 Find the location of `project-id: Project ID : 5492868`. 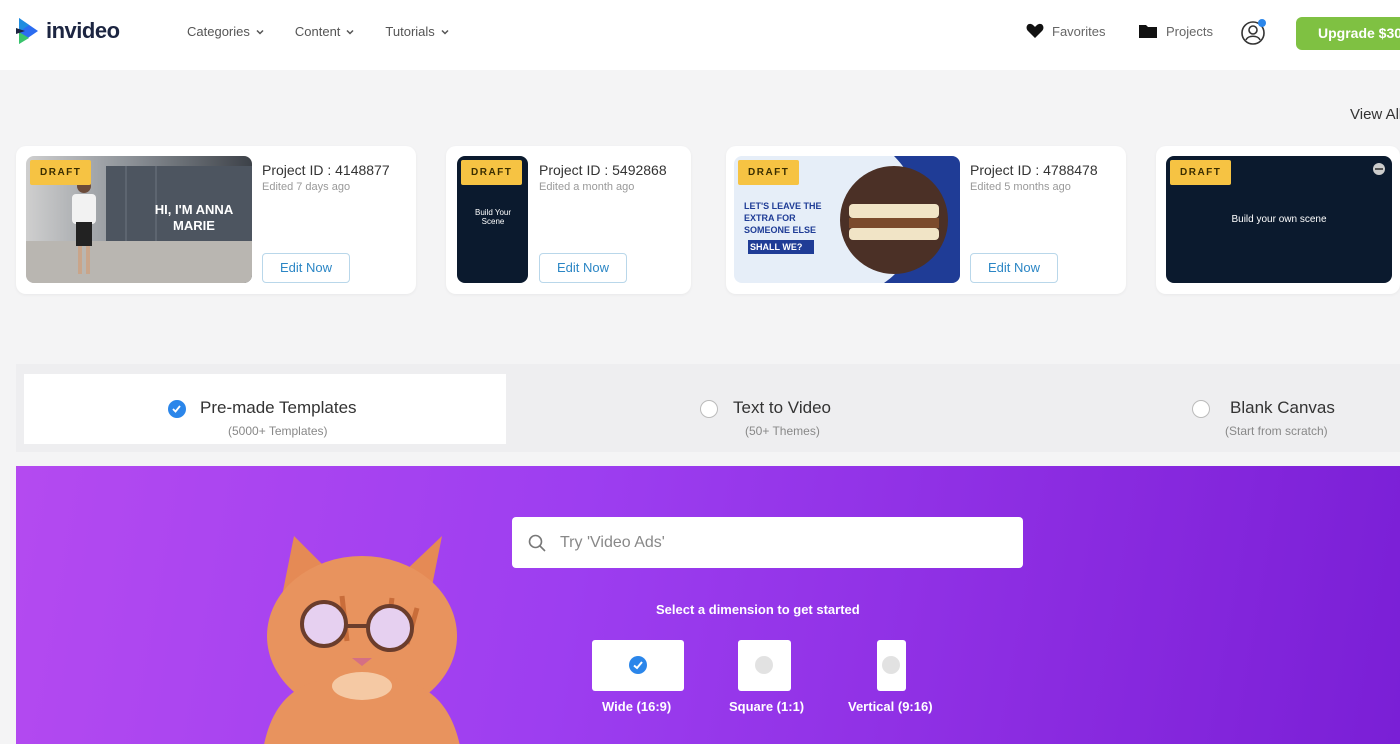

project-id: Project ID : 5492868 is located at coordinates (603, 170).